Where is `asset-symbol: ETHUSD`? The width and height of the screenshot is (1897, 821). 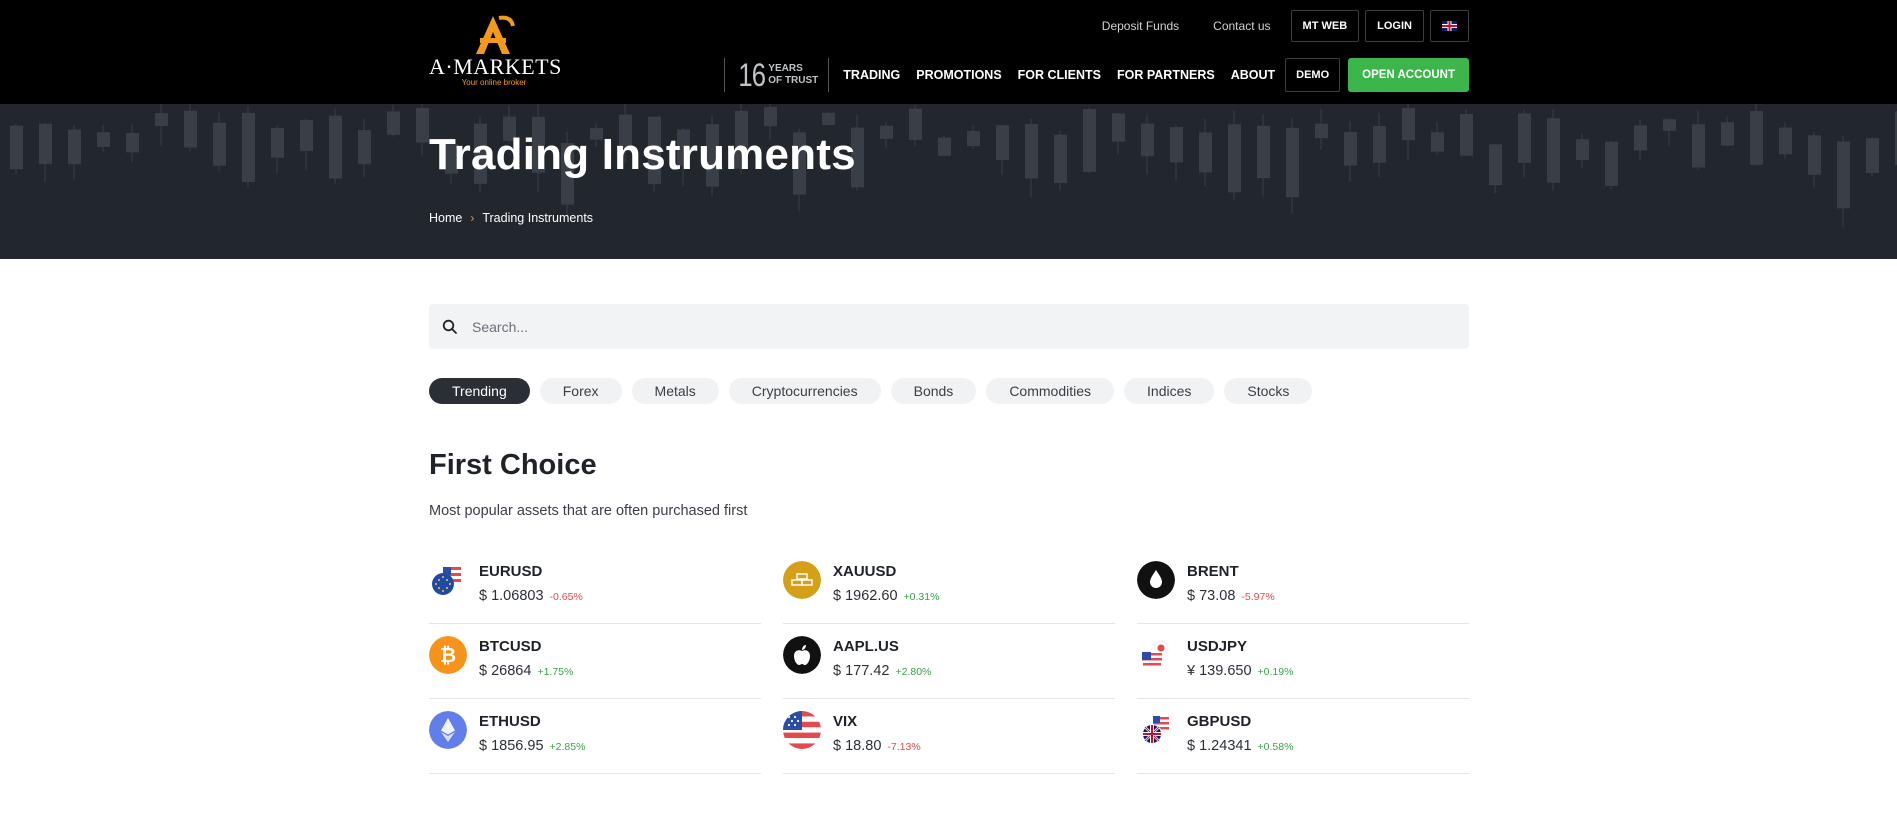
asset-symbol: ETHUSD is located at coordinates (510, 721).